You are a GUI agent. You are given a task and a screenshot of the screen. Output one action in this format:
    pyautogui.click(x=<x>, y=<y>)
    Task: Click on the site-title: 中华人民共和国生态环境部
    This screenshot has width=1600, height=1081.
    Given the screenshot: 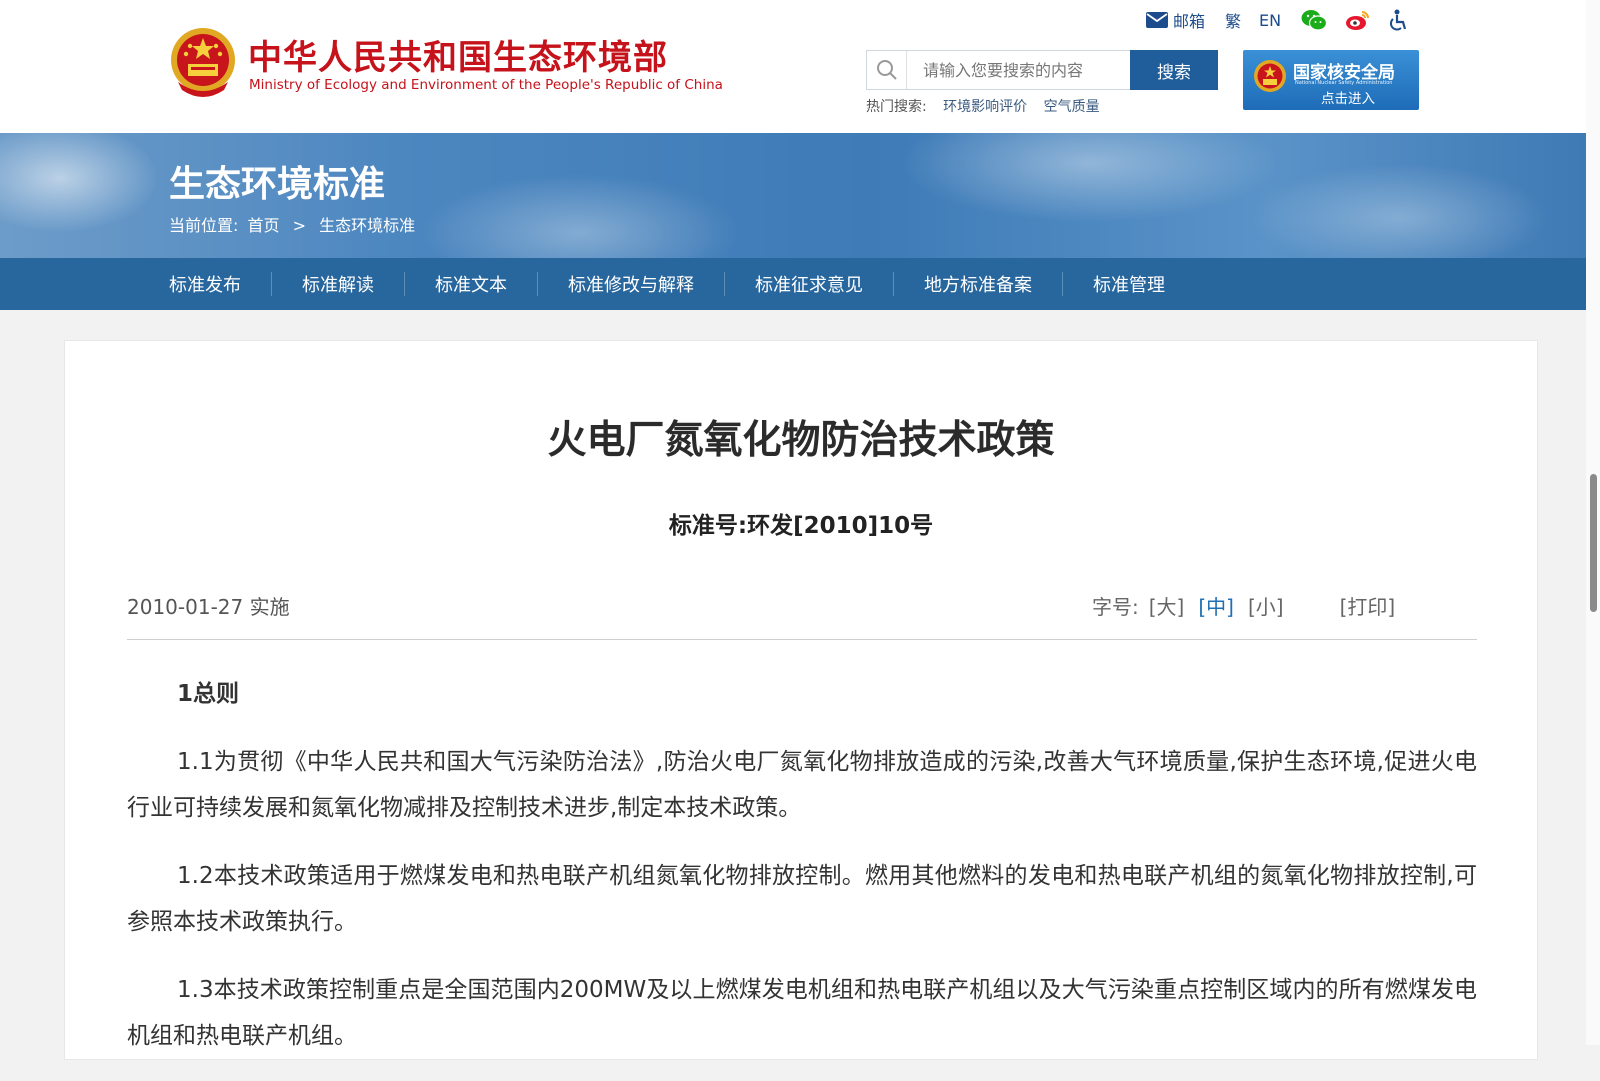 What is the action you would take?
    pyautogui.click(x=458, y=58)
    